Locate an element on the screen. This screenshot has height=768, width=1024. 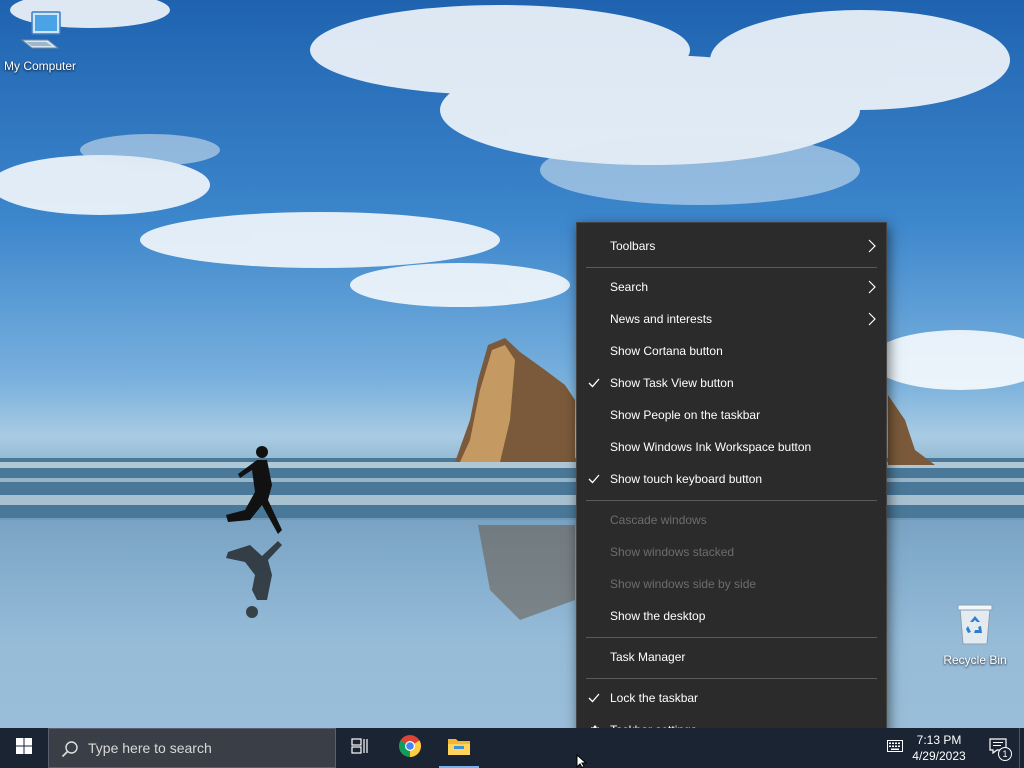
task-view-button is located at coordinates (360, 748).